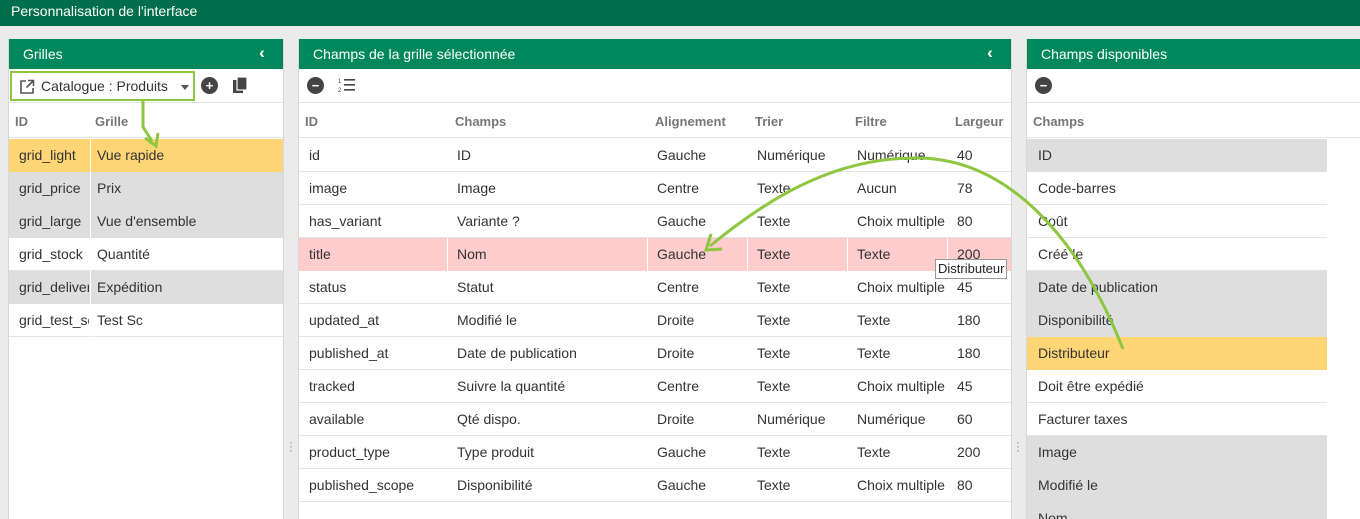  I want to click on field-name-cell: Date de publication, so click(517, 353).